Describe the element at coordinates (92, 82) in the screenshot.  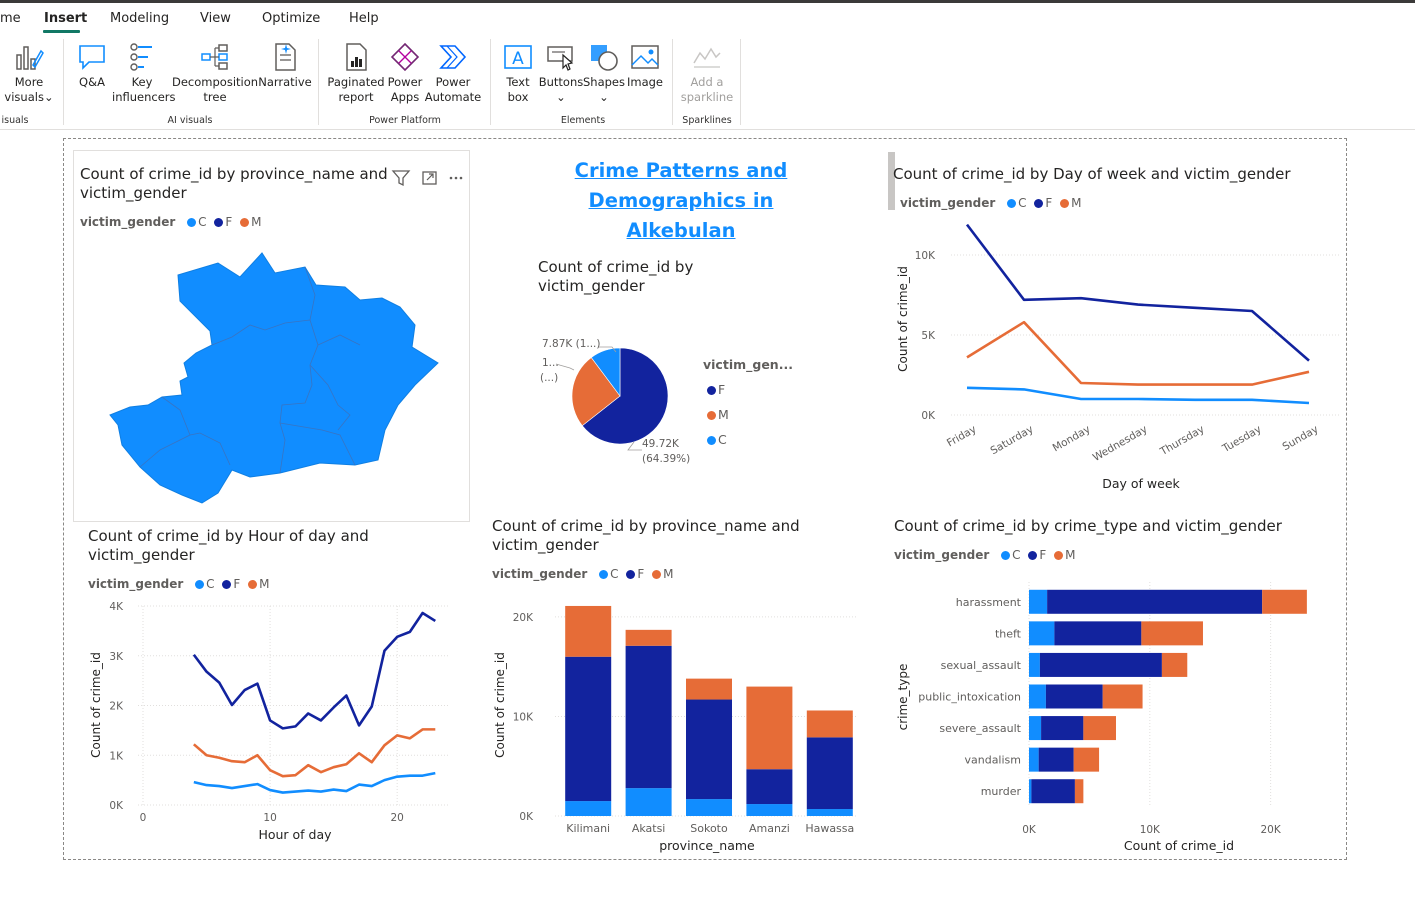
I see `qa-label: Q&A` at that location.